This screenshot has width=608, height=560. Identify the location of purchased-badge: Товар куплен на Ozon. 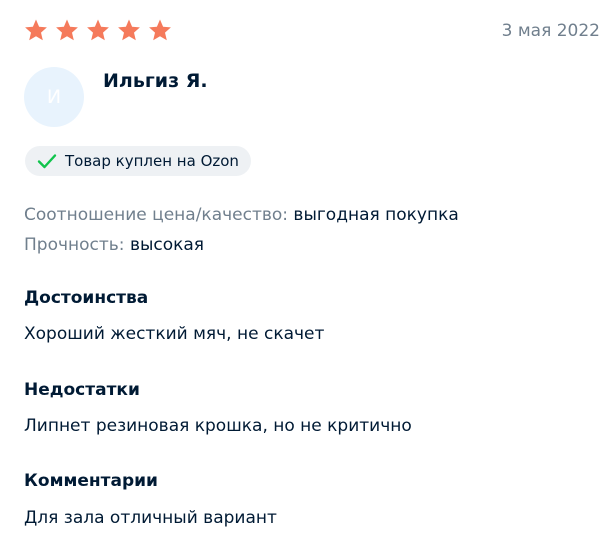
(138, 161).